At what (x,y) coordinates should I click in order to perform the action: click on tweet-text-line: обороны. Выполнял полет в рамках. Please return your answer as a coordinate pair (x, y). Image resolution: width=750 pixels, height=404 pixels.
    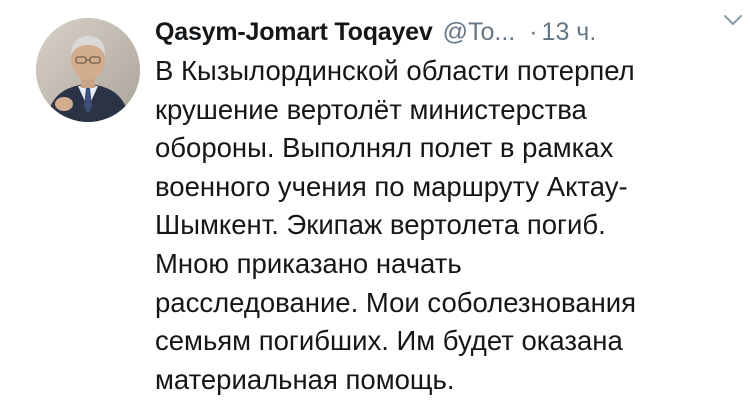
    Looking at the image, I should click on (384, 148).